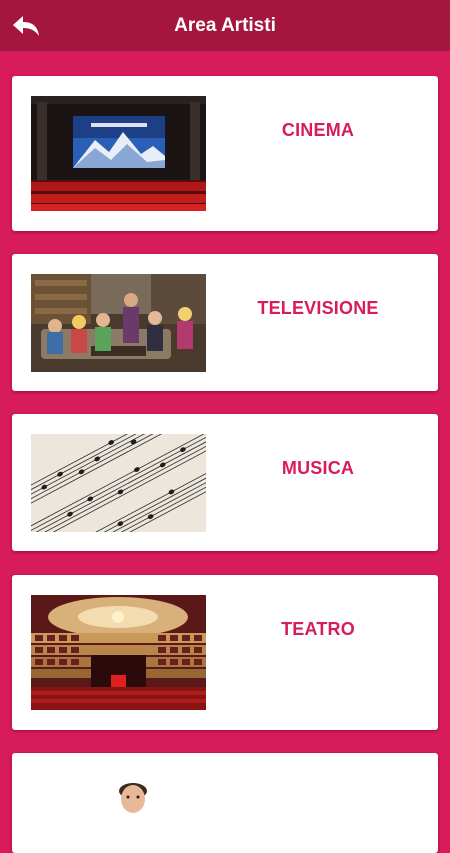 This screenshot has width=450, height=853. Describe the element at coordinates (118, 323) in the screenshot. I see `tv-show-cast-image` at that location.